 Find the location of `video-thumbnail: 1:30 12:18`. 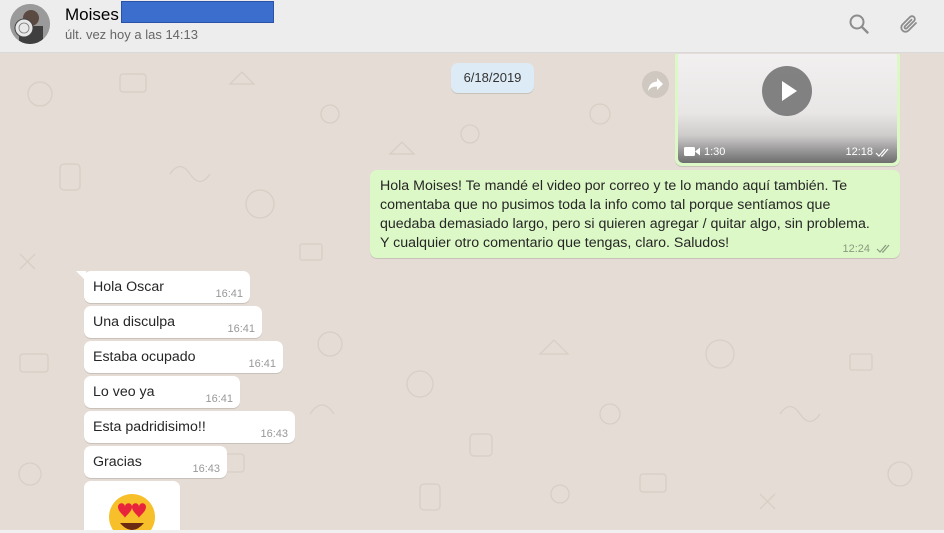

video-thumbnail: 1:30 12:18 is located at coordinates (787, 108).